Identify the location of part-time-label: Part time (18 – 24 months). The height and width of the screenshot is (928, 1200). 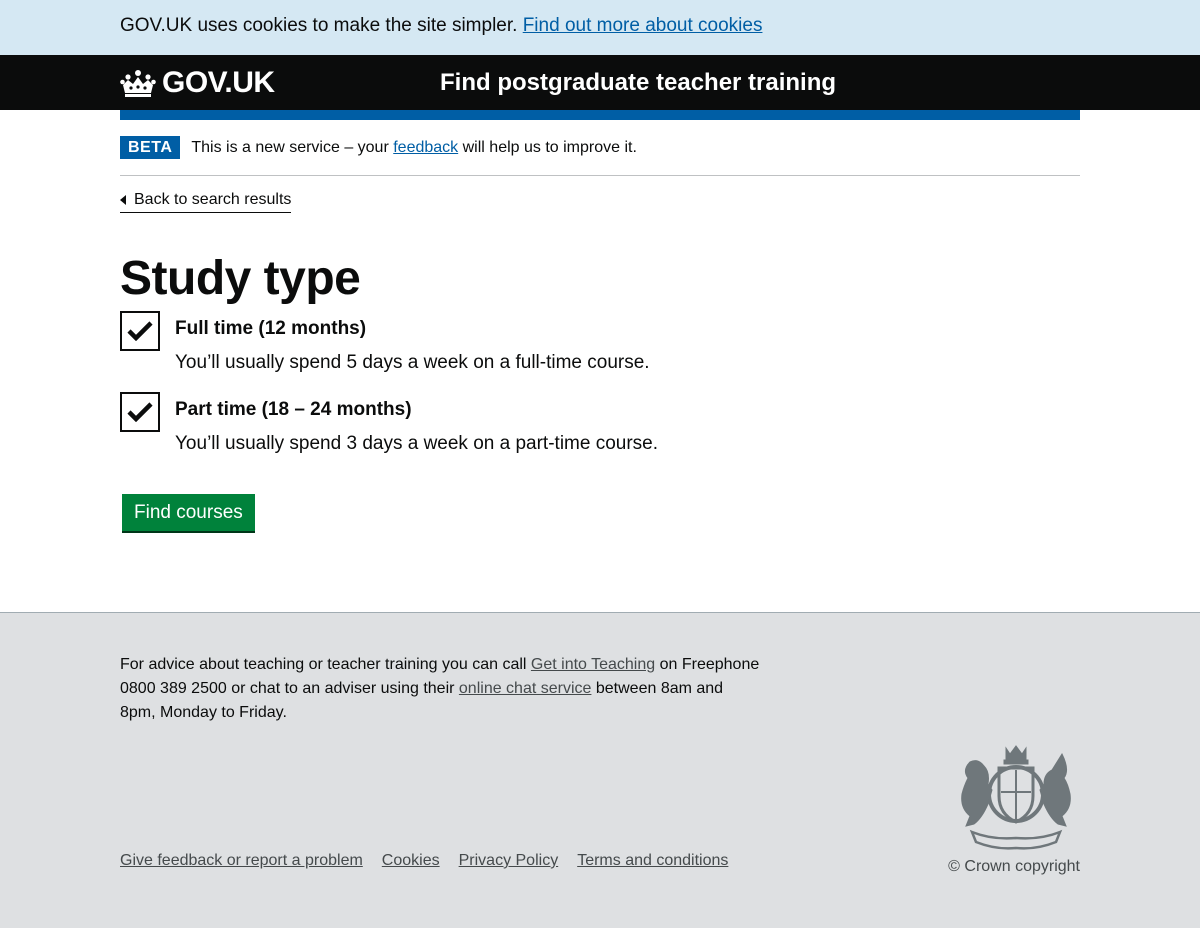
(416, 410).